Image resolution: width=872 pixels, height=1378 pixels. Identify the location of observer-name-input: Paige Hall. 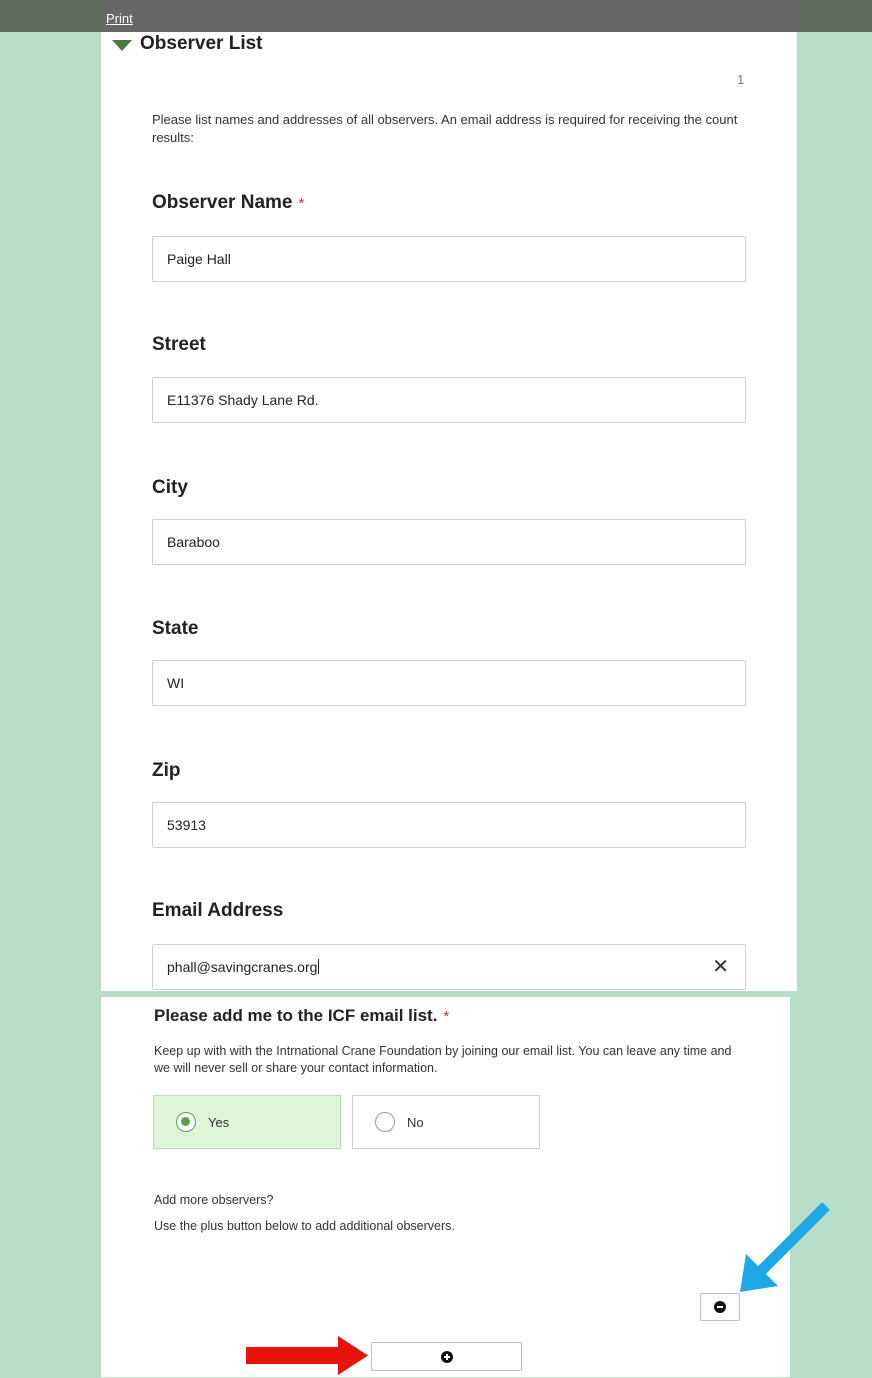
(449, 259).